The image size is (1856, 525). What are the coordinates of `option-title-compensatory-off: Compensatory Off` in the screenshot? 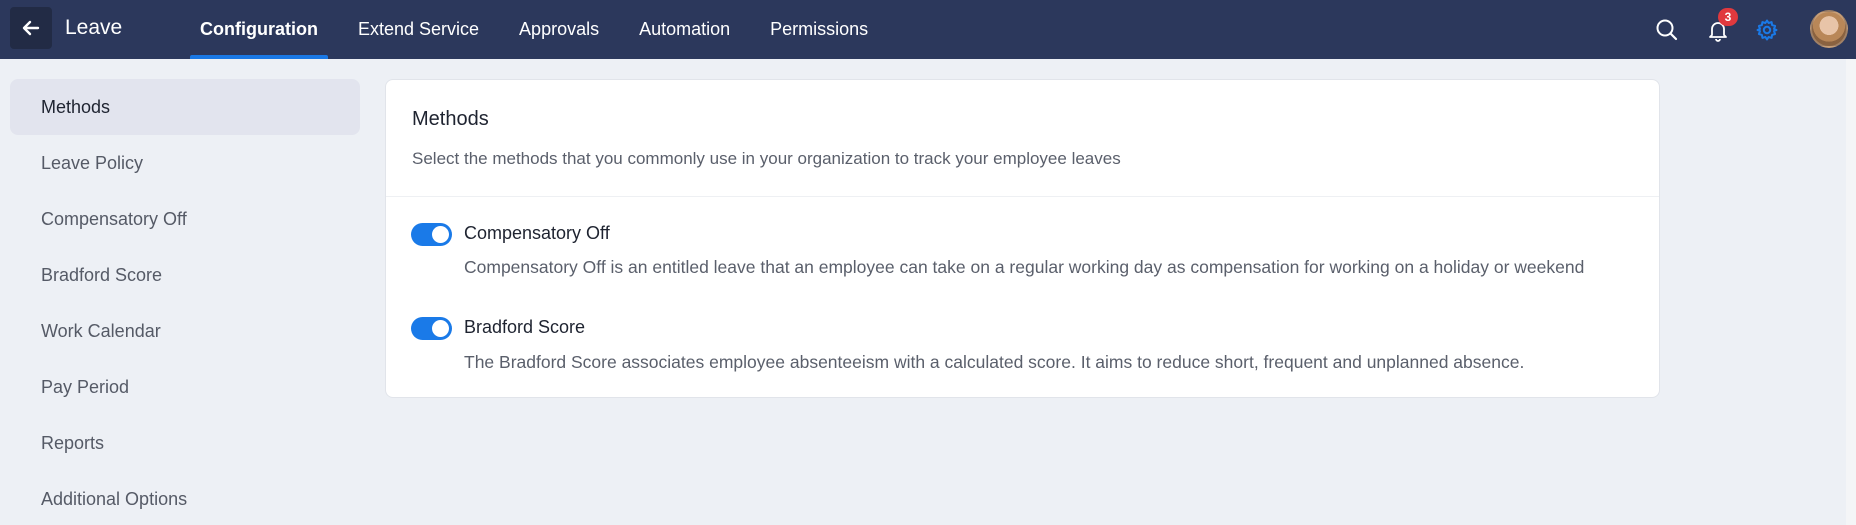 It's located at (537, 233).